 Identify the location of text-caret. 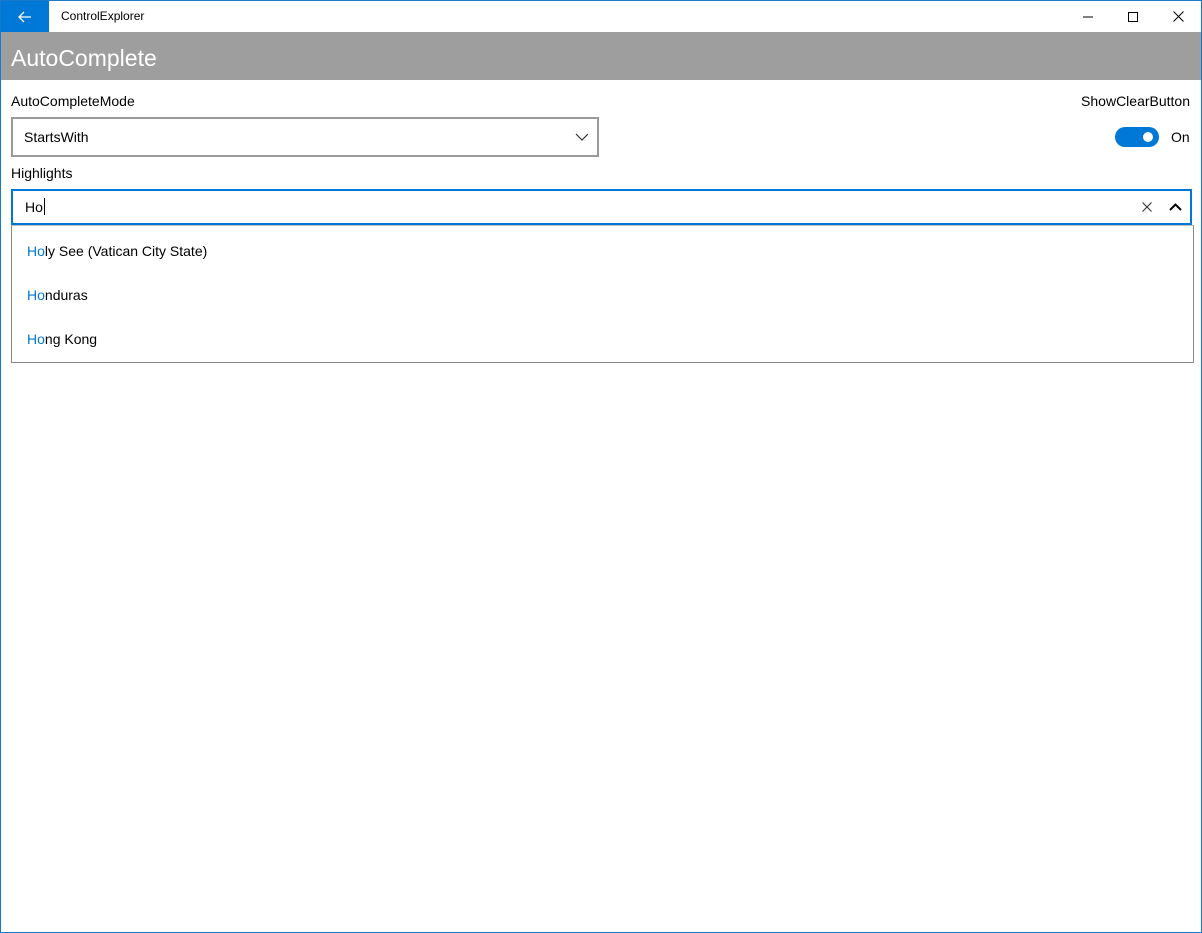
(44, 206).